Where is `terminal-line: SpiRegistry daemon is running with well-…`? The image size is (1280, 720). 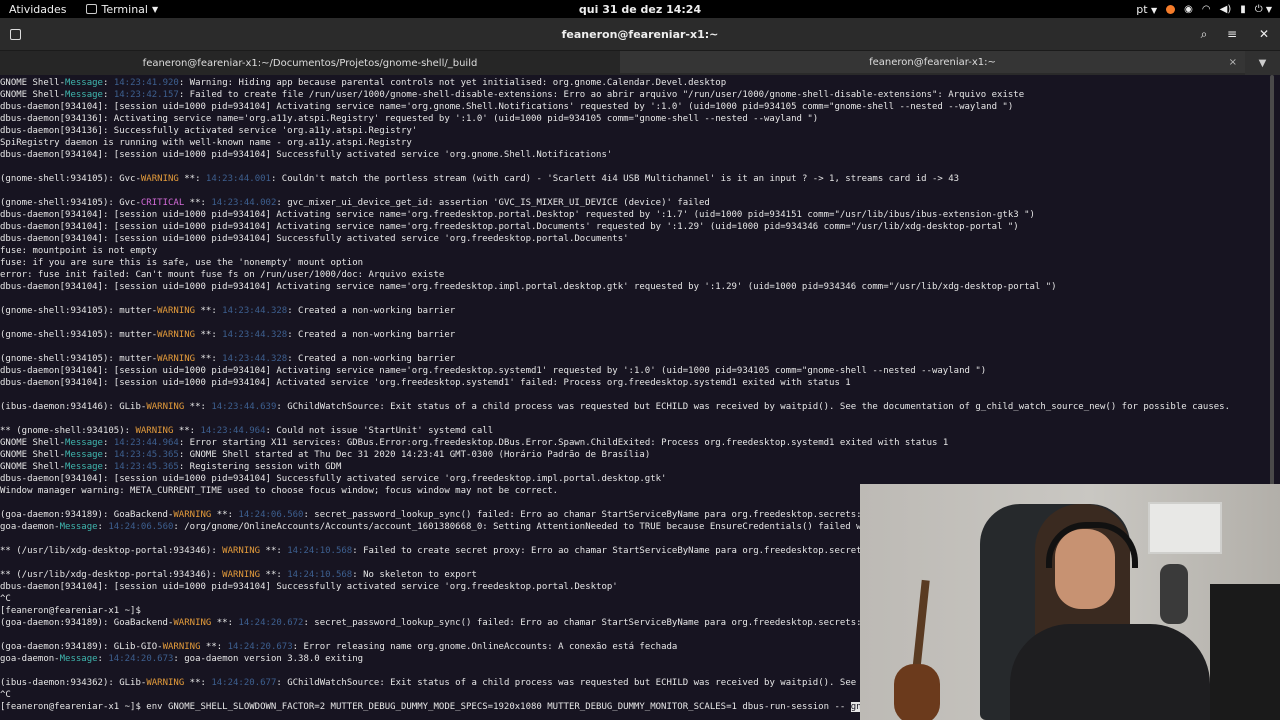
terminal-line: SpiRegistry daemon is running with well-… is located at coordinates (622, 143).